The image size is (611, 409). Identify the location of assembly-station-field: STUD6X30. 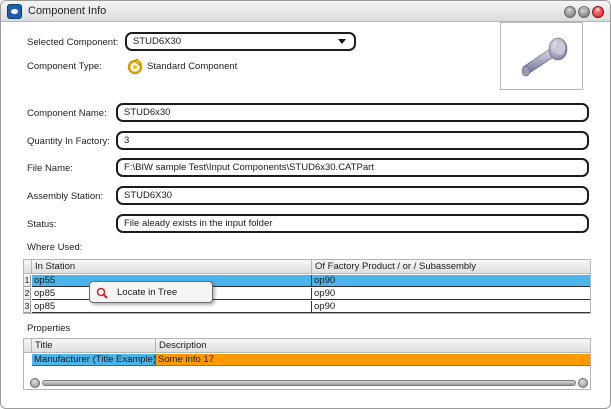
(352, 195).